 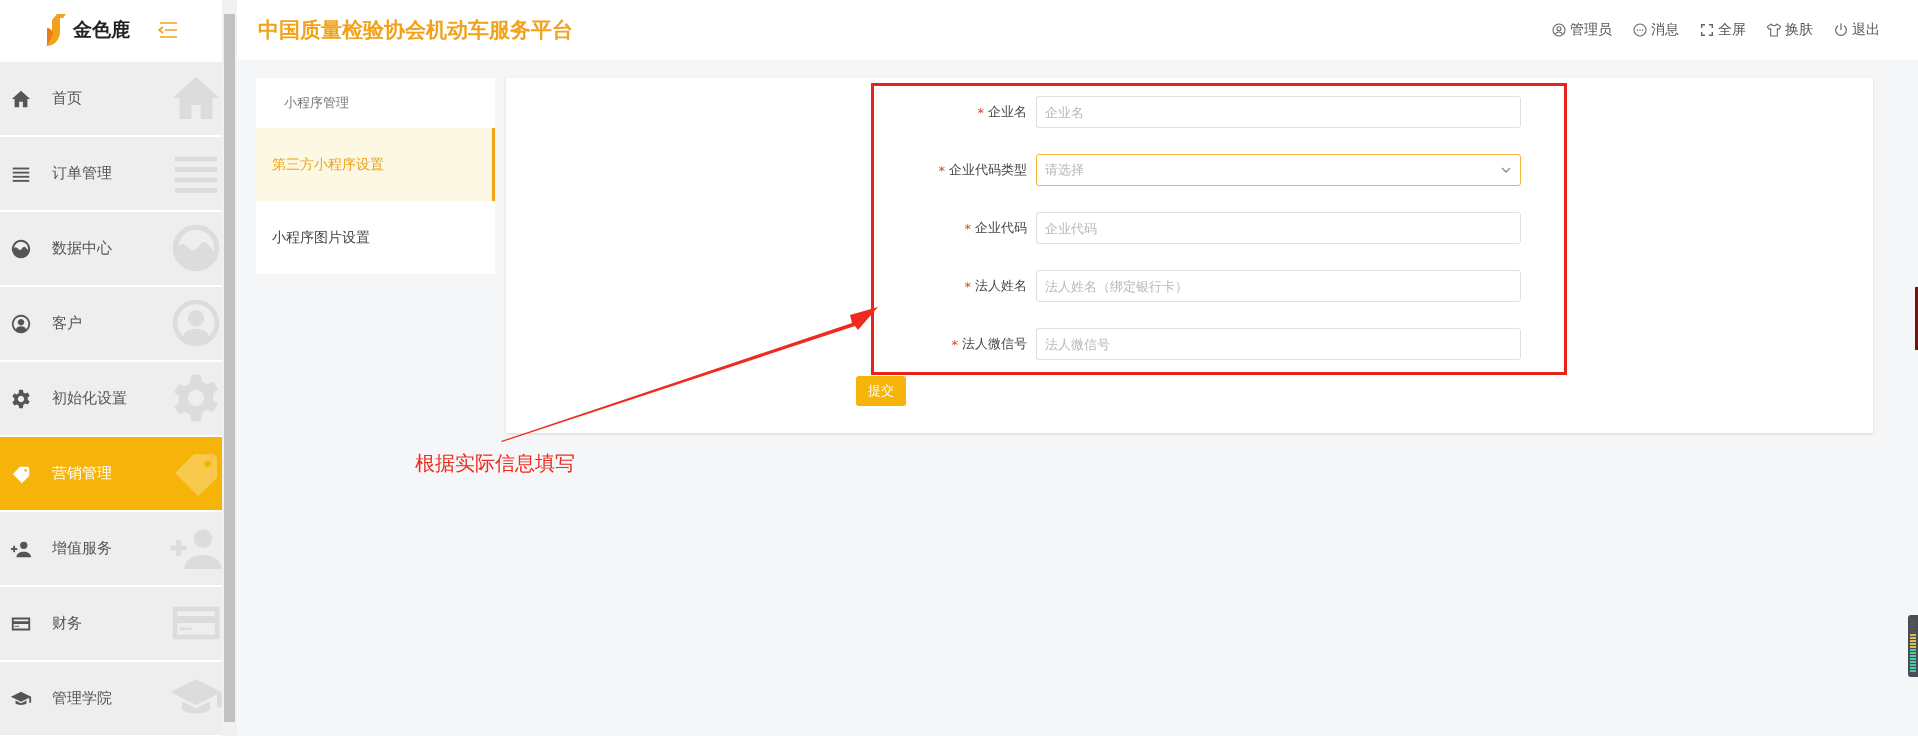 What do you see at coordinates (1559, 30) in the screenshot?
I see `person-circle-icon` at bounding box center [1559, 30].